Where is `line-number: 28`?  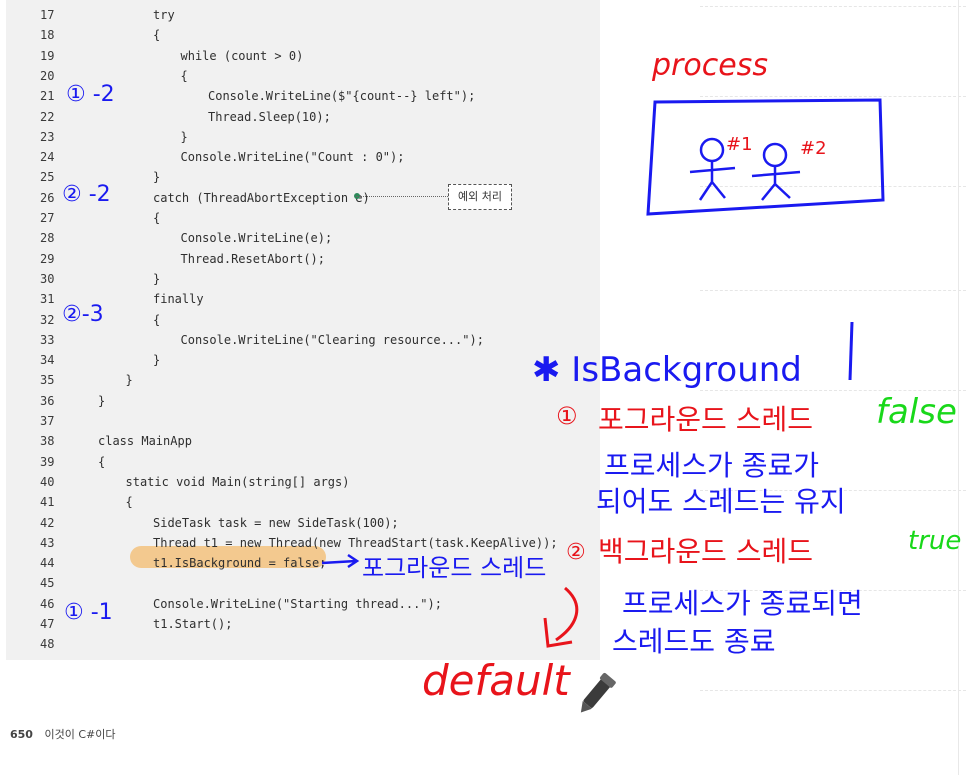 line-number: 28 is located at coordinates (47, 238).